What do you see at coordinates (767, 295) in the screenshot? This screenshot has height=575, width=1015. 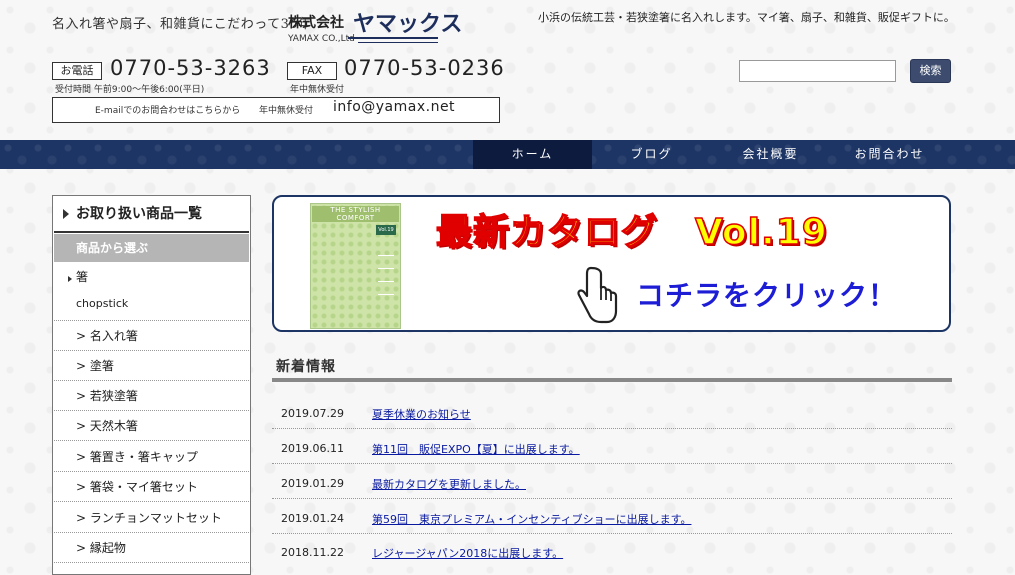 I see `banner-subline: コチラをクリック！` at bounding box center [767, 295].